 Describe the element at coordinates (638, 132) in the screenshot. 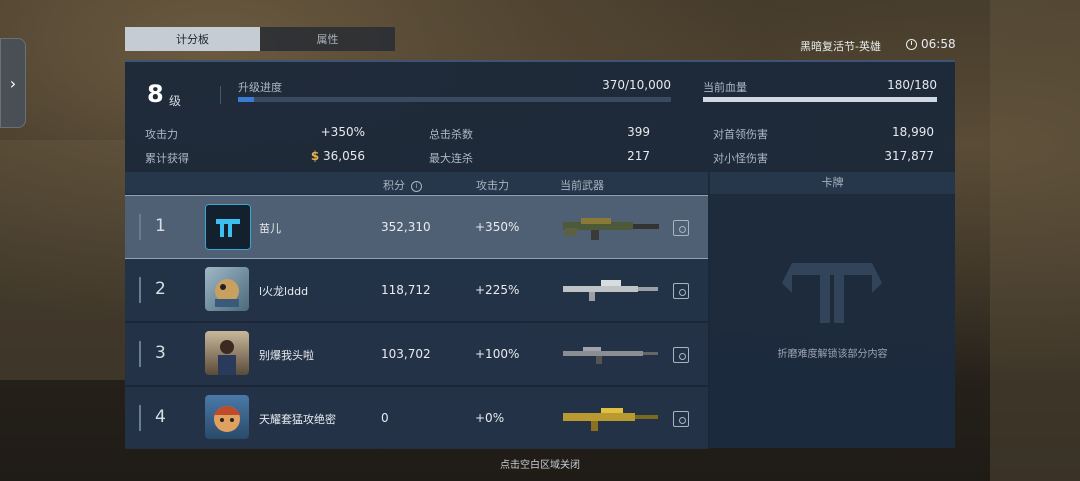

I see `kills-value: 399` at that location.